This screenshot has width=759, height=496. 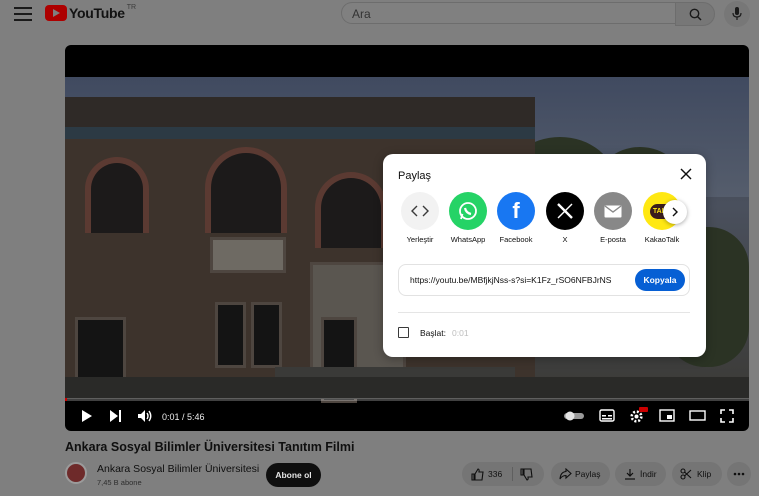 What do you see at coordinates (119, 482) in the screenshot?
I see `subscriber-count: 7,45 B abone` at bounding box center [119, 482].